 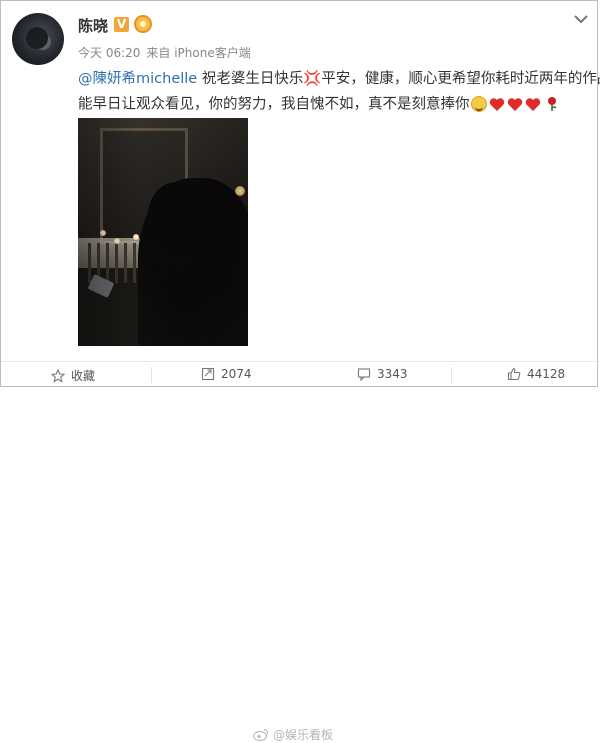 What do you see at coordinates (514, 374) in the screenshot?
I see `like-icon` at bounding box center [514, 374].